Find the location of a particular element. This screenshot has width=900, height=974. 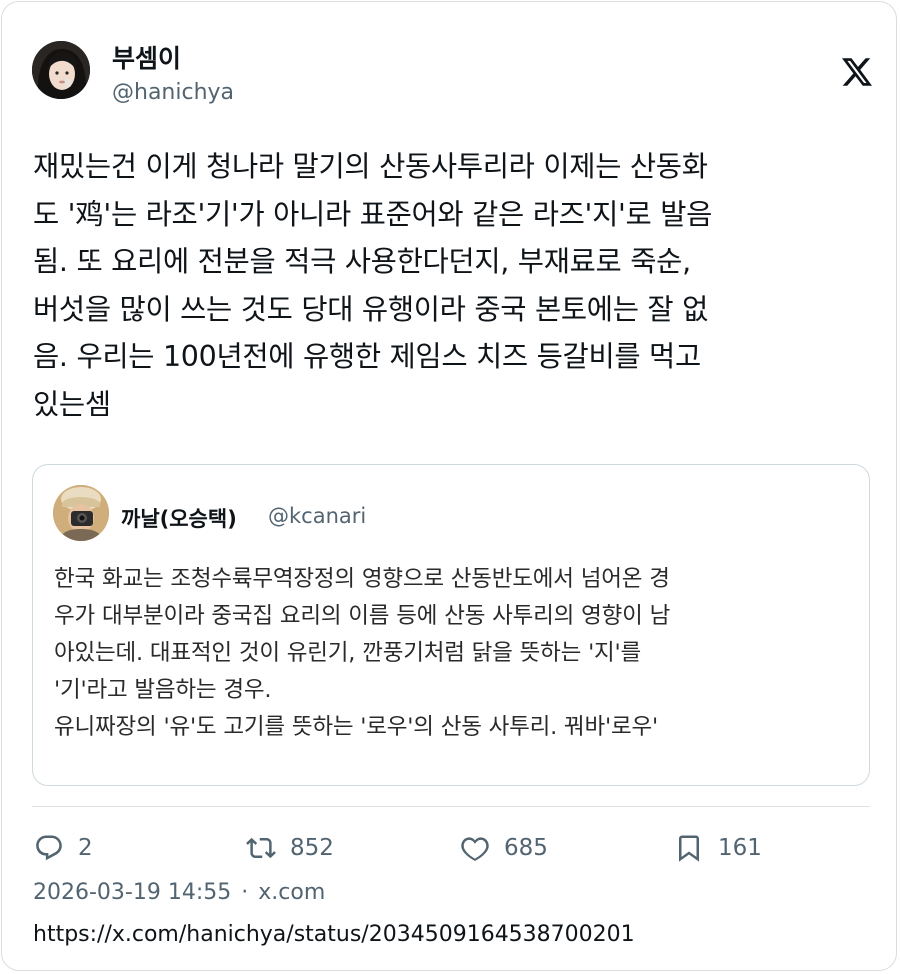

repost-button: 852 is located at coordinates (290, 848).